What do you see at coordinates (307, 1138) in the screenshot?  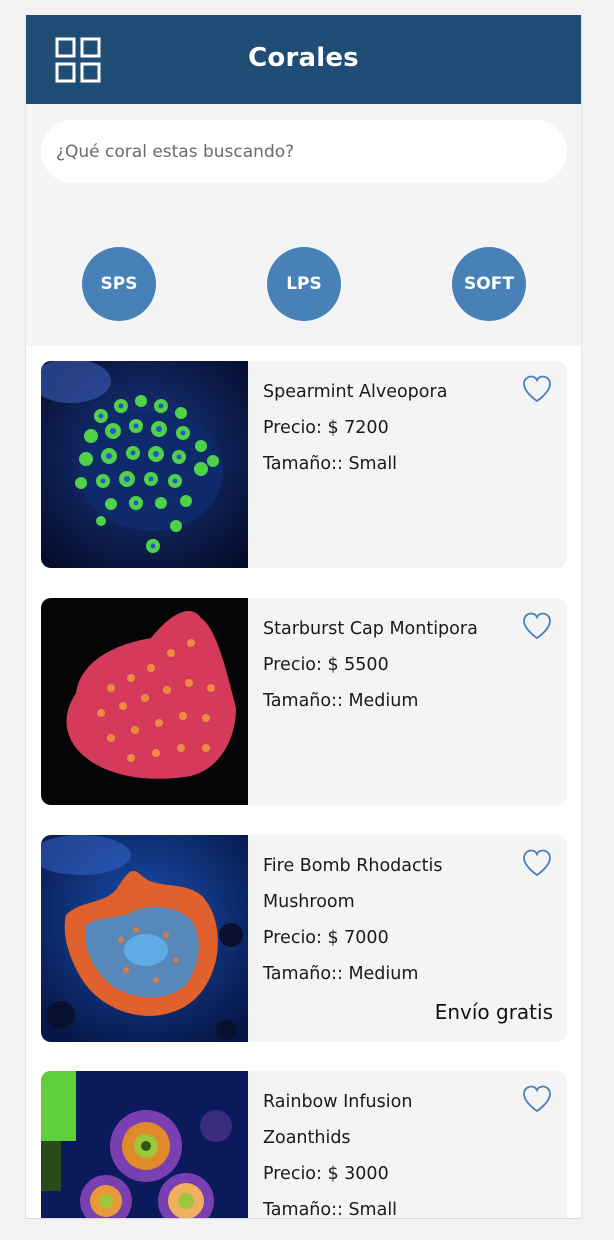 I see `product-name-line2: Zoanthids` at bounding box center [307, 1138].